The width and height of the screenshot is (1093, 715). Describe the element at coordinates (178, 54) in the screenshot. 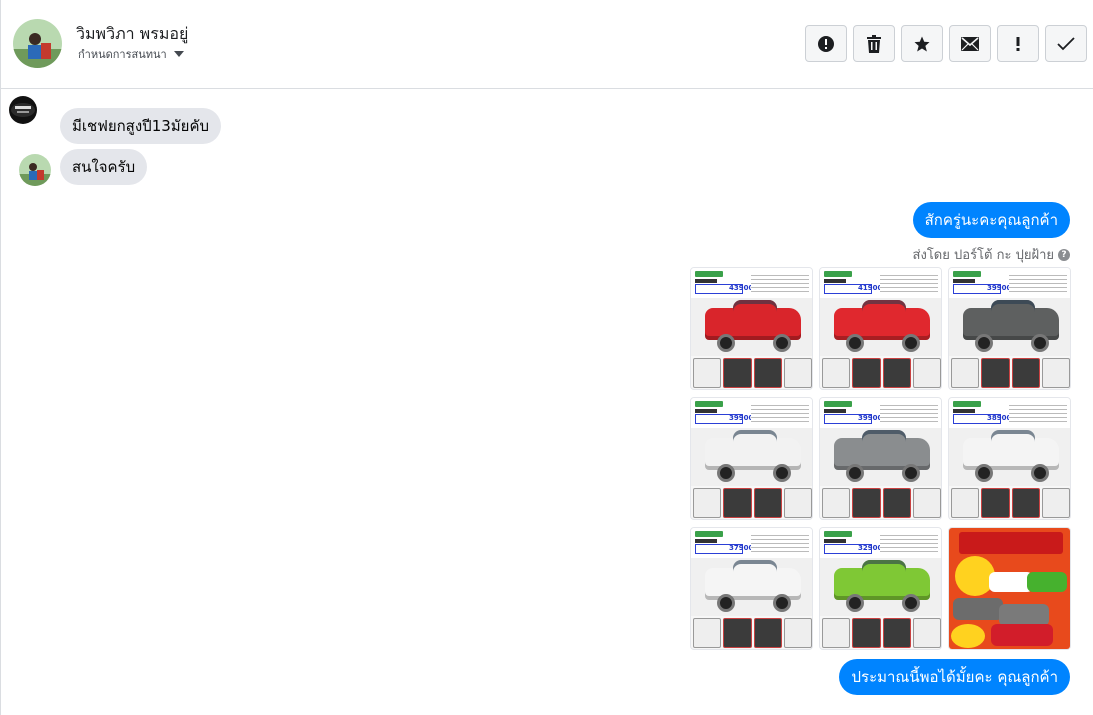

I see `chevron-down-icon` at that location.